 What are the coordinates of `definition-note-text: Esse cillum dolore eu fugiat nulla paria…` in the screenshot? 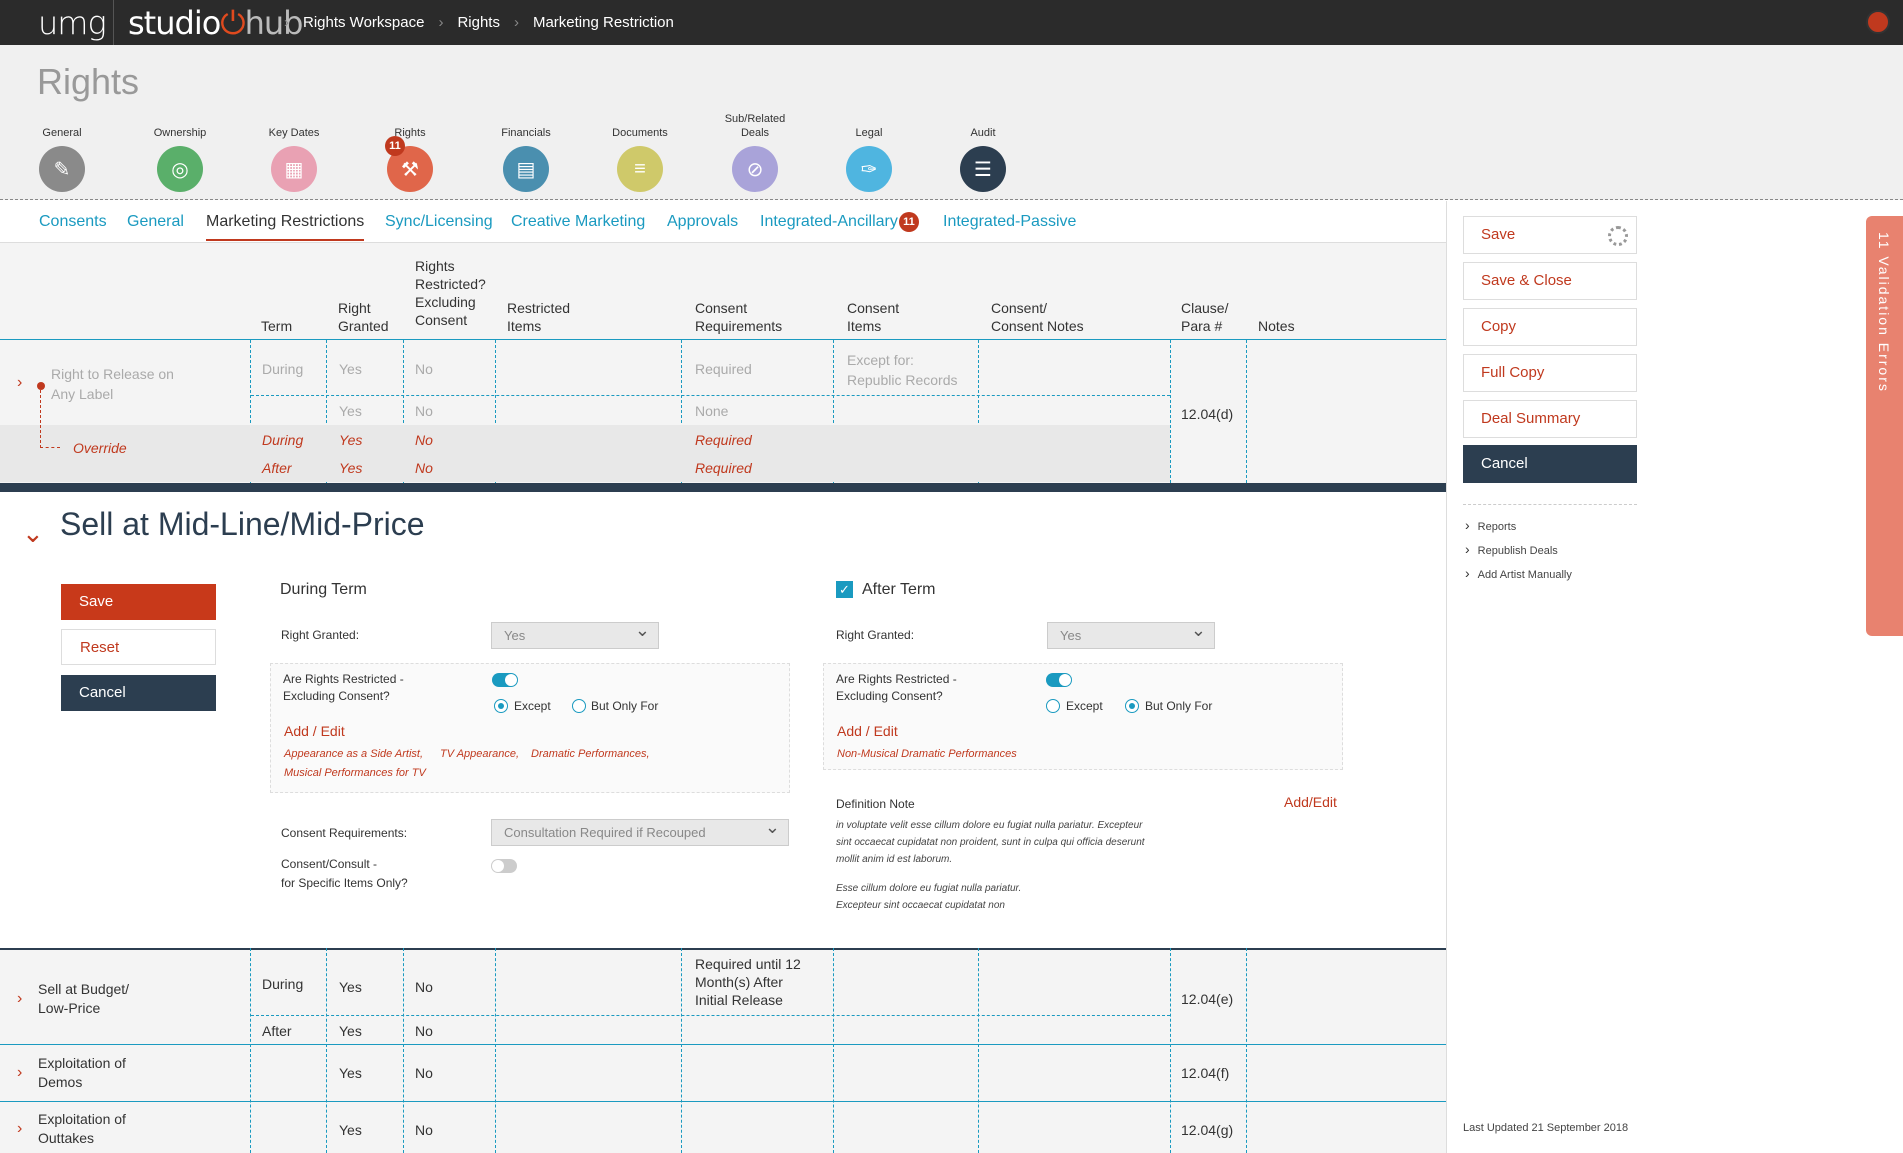 It's located at (929, 888).